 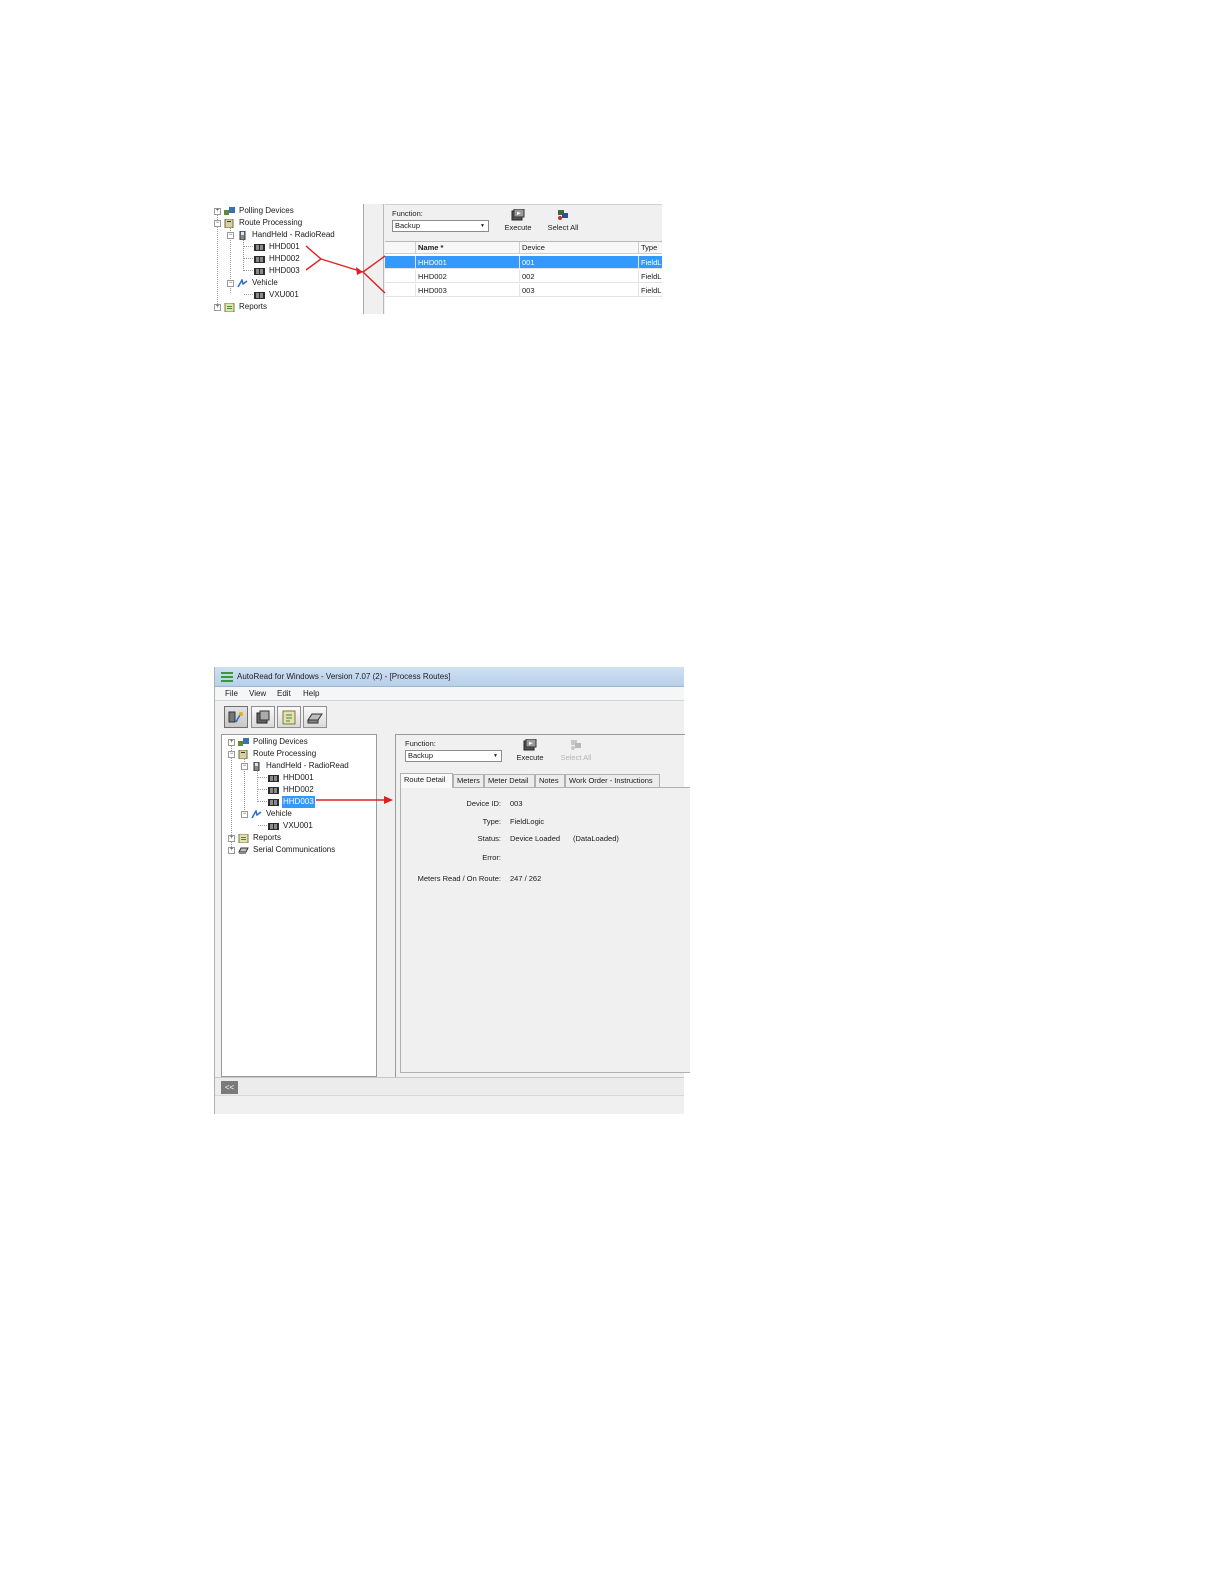 I want to click on annotation-arrows, so click(x=345, y=269).